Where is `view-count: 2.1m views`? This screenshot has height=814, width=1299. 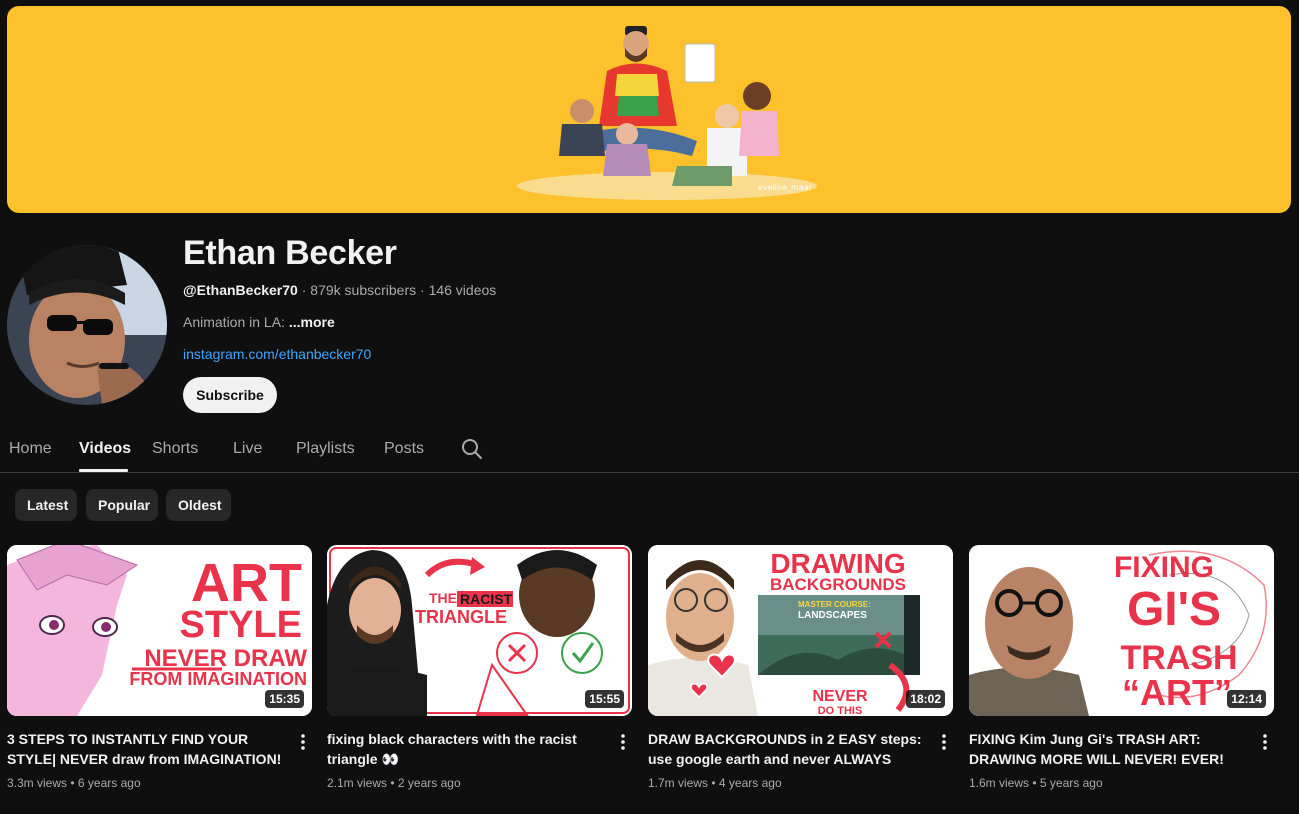
view-count: 2.1m views is located at coordinates (357, 783).